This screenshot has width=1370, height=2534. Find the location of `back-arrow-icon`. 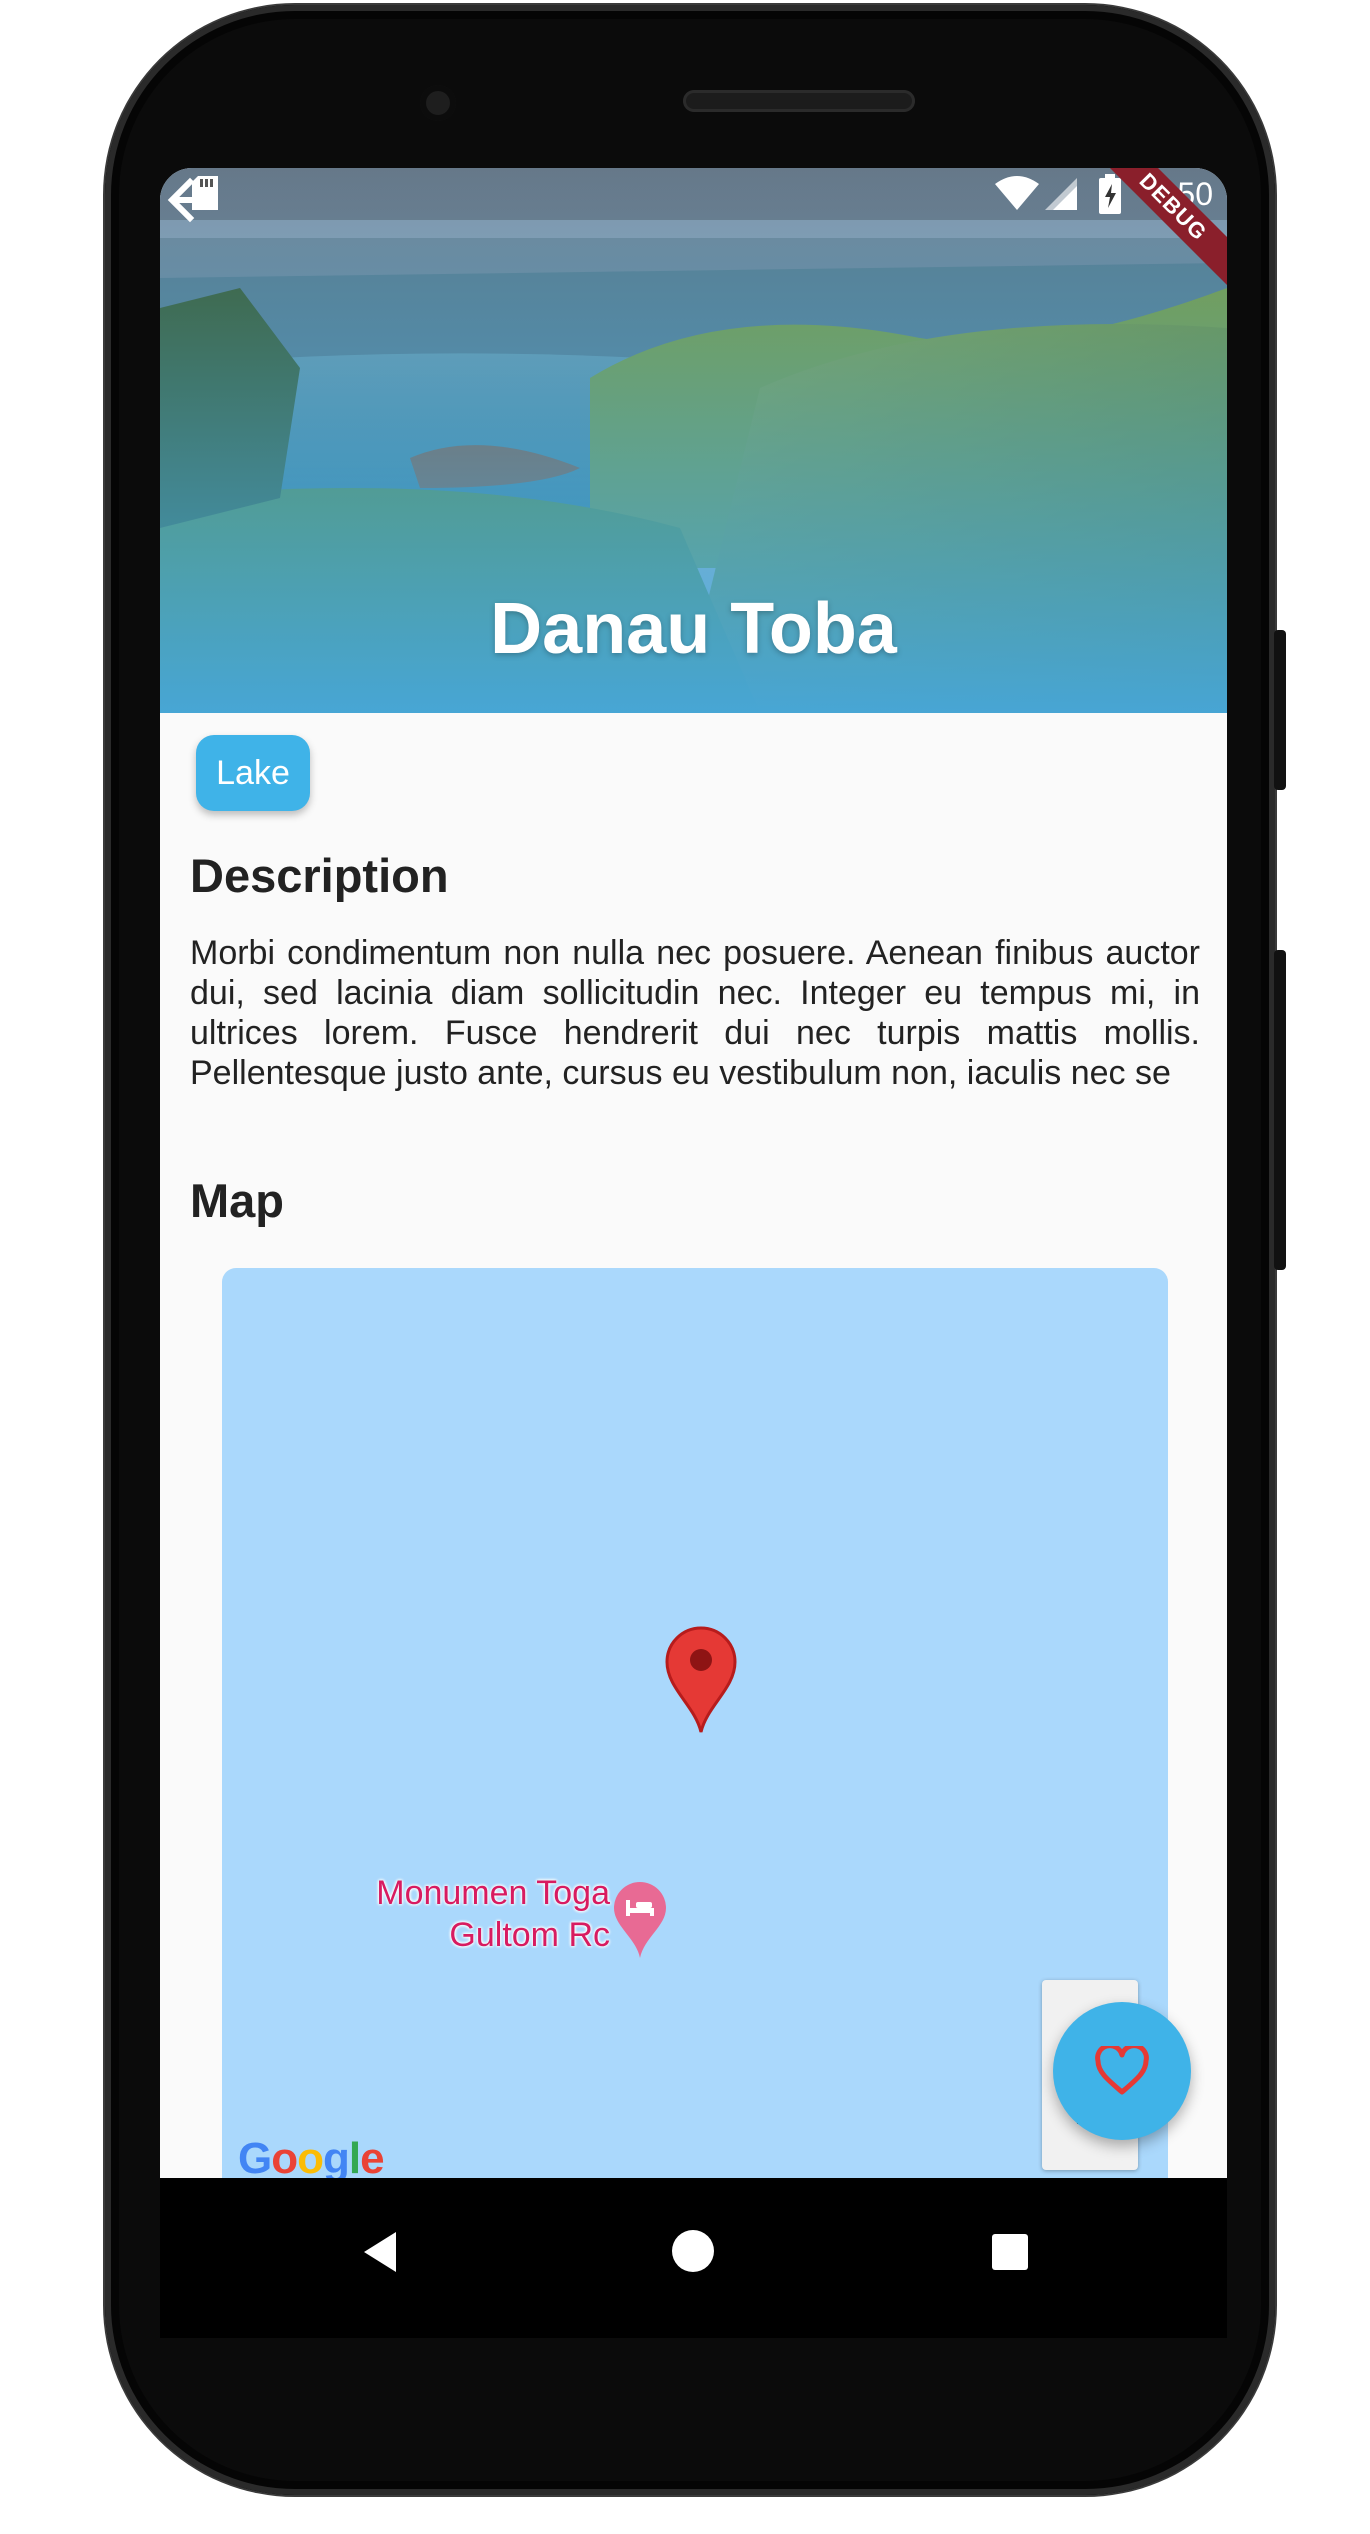

back-arrow-icon is located at coordinates (192, 200).